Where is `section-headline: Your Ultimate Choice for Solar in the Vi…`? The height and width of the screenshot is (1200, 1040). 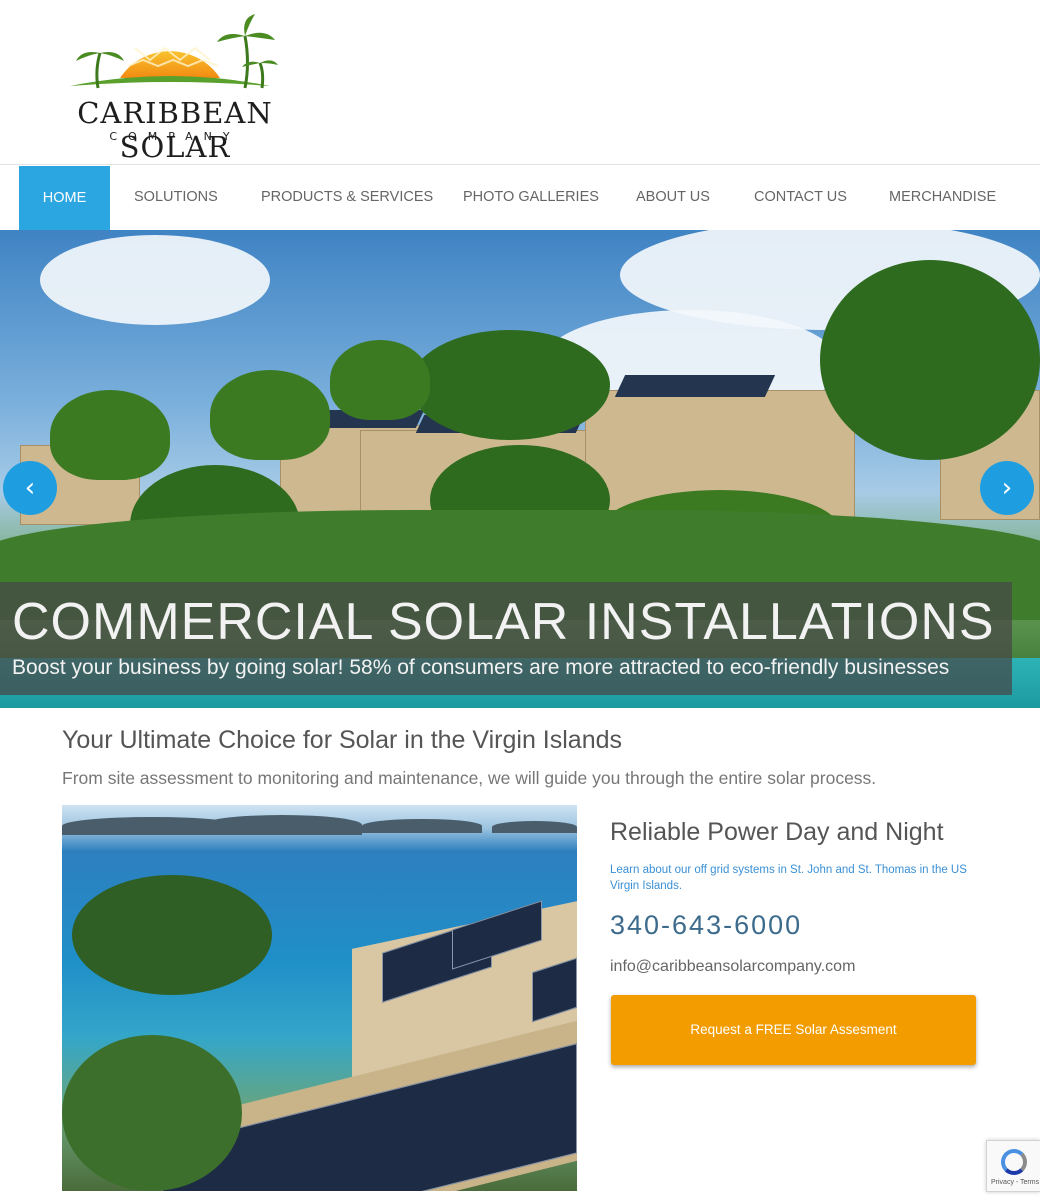
section-headline: Your Ultimate Choice for Solar in the Vi… is located at coordinates (342, 740).